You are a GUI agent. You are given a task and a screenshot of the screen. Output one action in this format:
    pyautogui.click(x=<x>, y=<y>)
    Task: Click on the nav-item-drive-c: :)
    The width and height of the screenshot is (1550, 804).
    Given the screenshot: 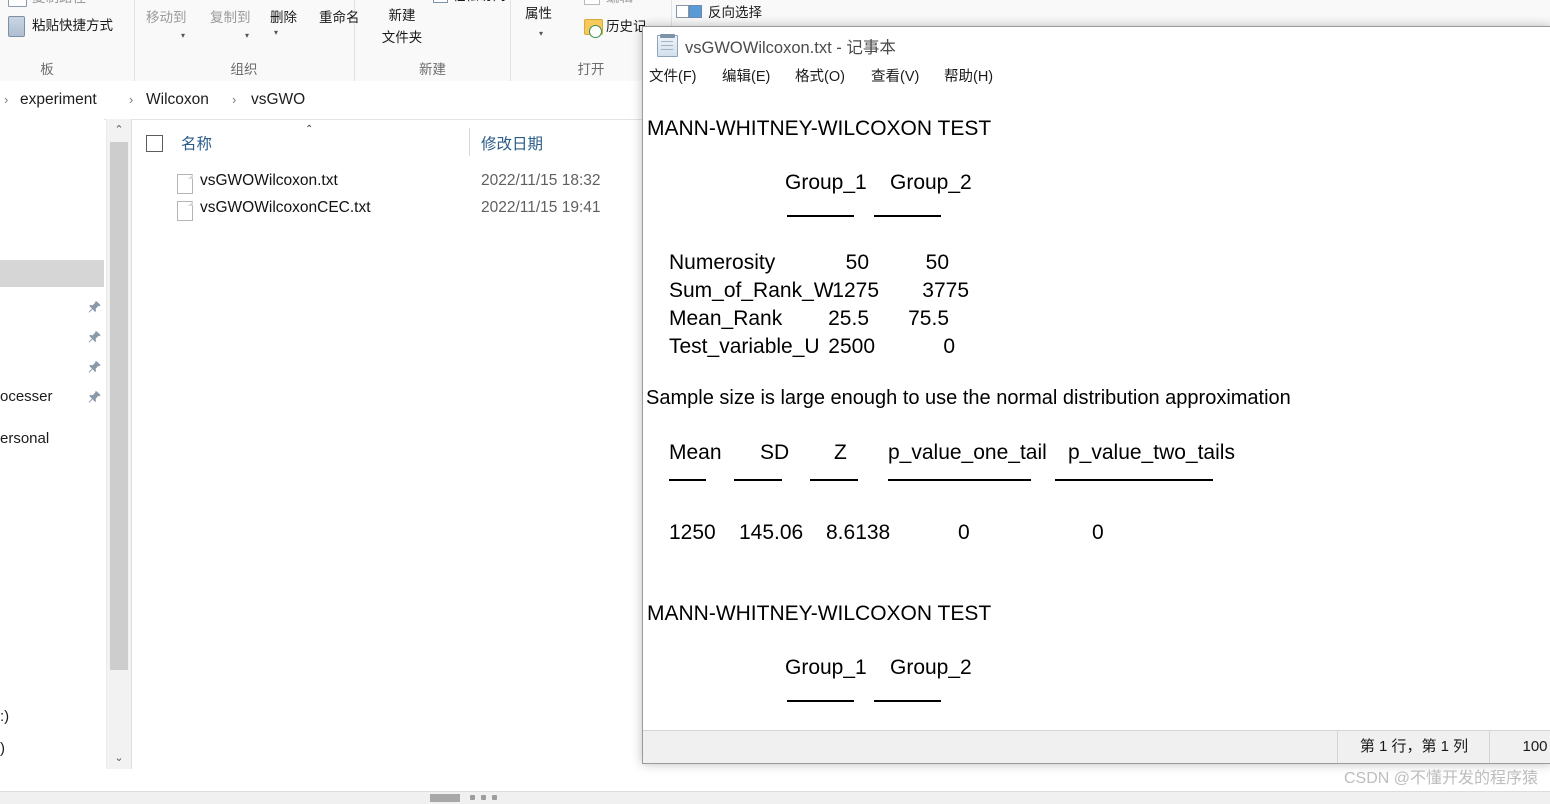 What is the action you would take?
    pyautogui.click(x=4, y=716)
    